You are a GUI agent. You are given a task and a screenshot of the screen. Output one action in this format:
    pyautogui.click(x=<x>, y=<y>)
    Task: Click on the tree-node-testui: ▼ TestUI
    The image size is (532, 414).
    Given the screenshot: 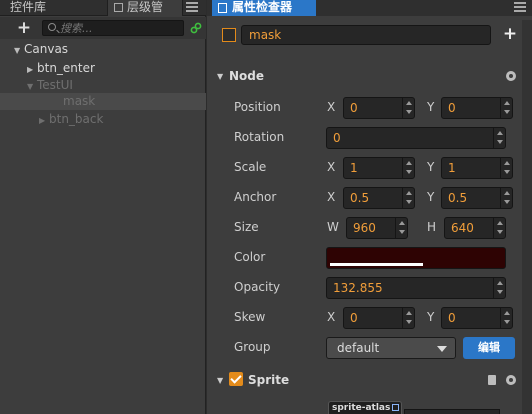 What is the action you would take?
    pyautogui.click(x=50, y=85)
    